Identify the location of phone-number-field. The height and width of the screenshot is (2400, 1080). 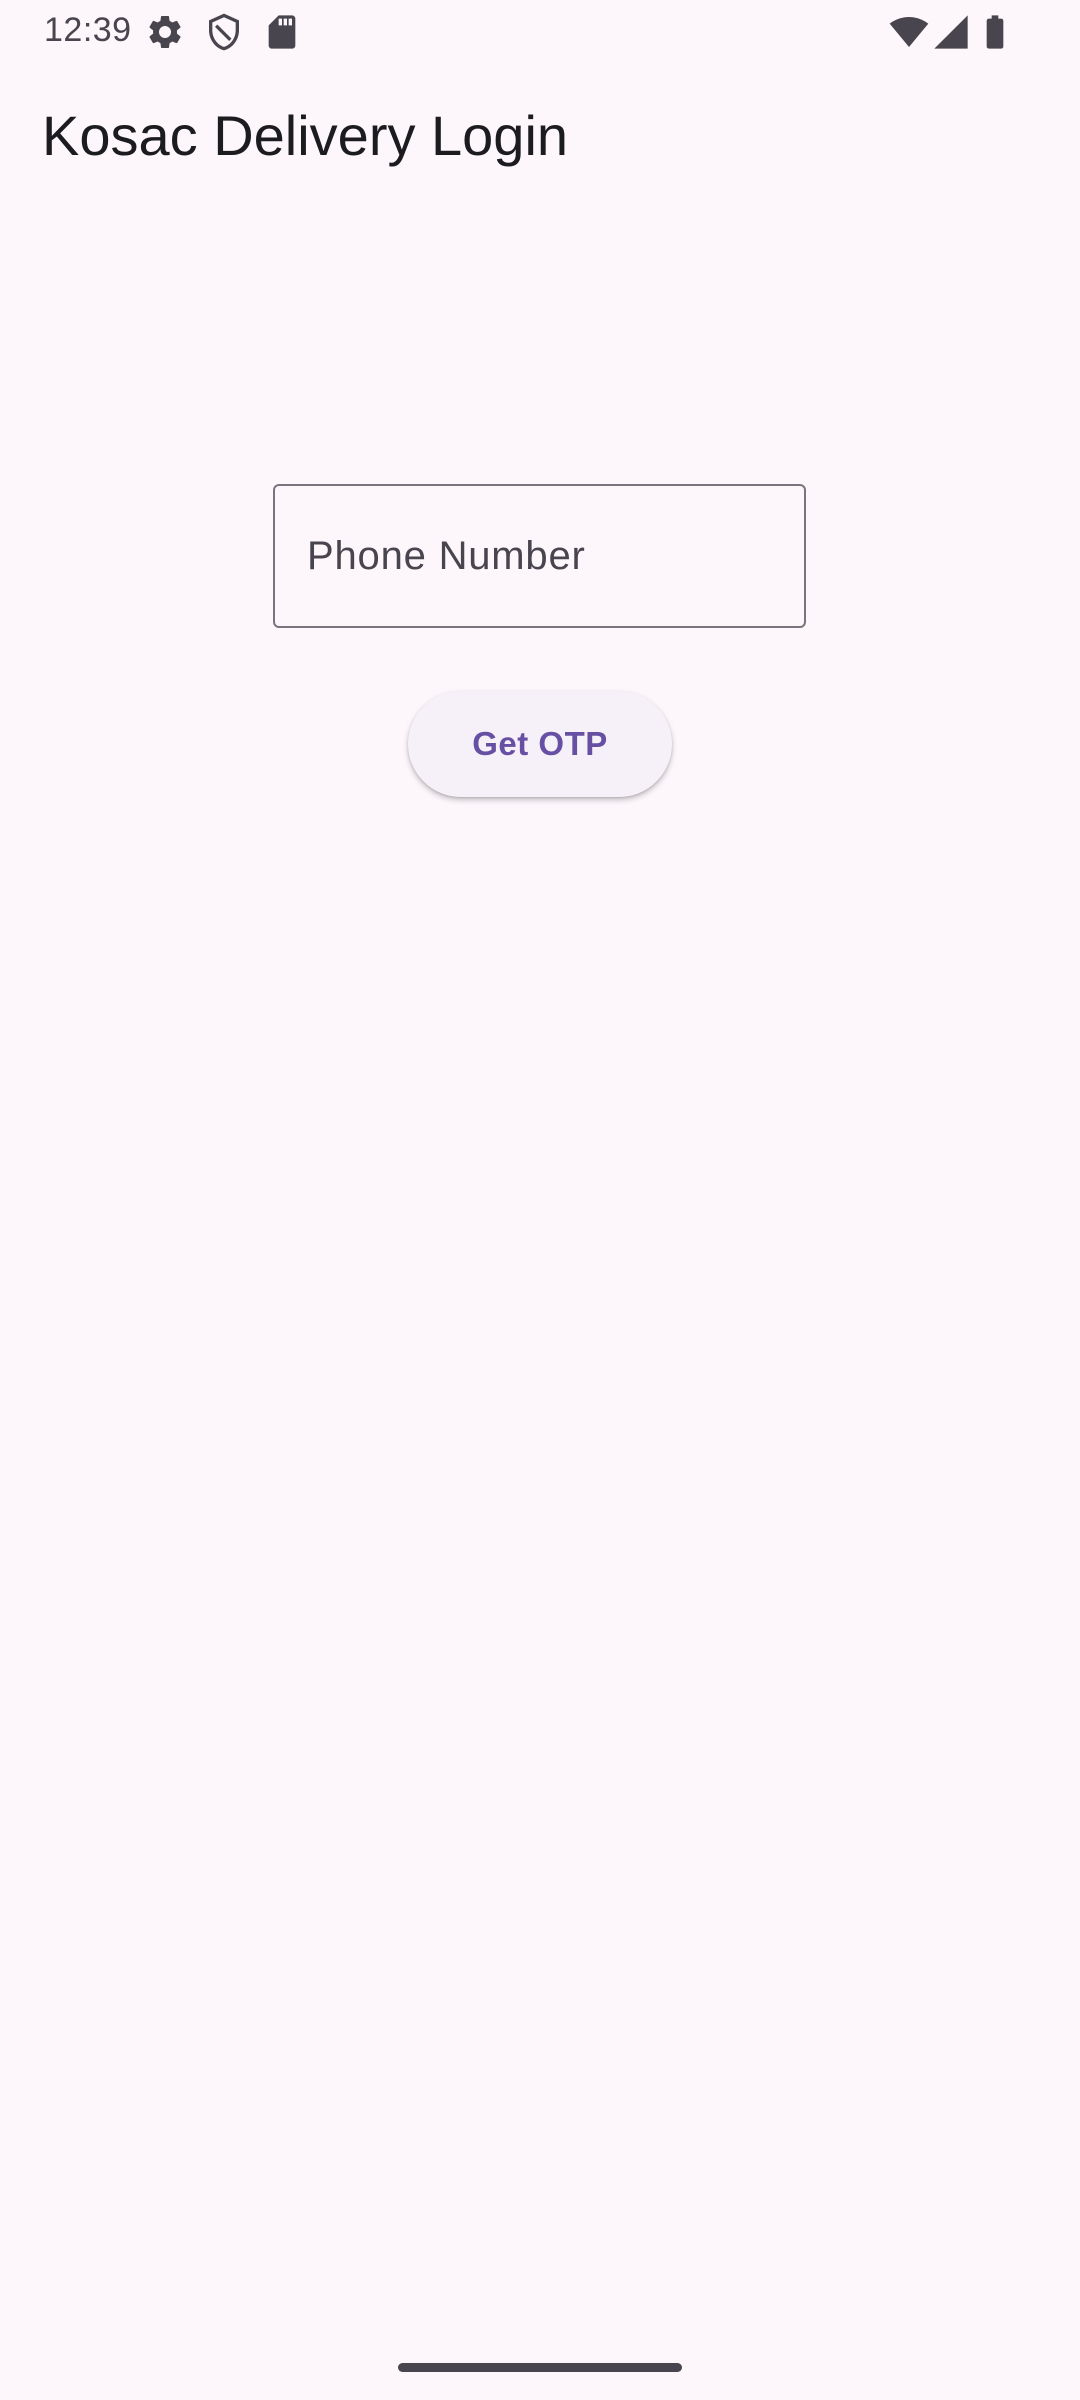
(539, 556).